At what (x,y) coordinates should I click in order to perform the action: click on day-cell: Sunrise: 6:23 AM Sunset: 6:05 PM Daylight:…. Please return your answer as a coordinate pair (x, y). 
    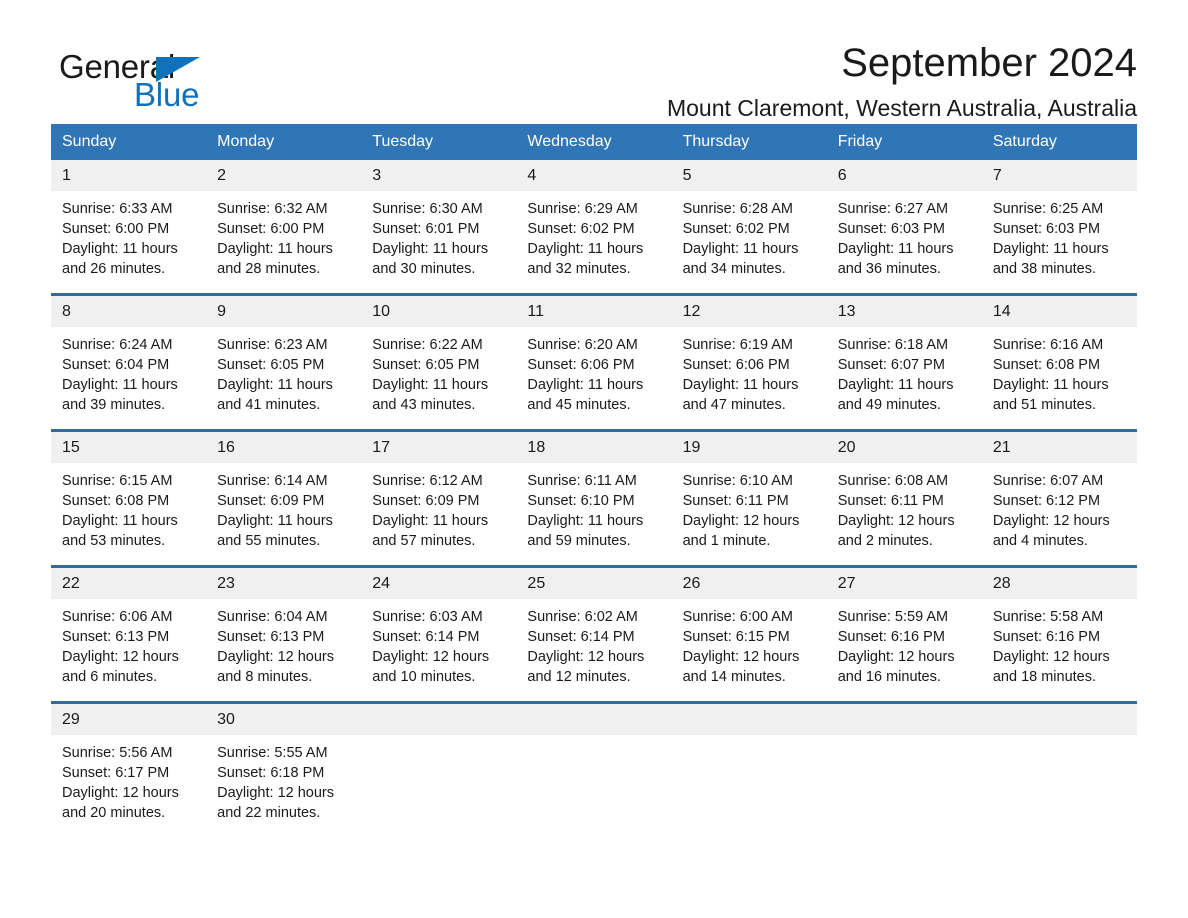
    Looking at the image, I should click on (284, 378).